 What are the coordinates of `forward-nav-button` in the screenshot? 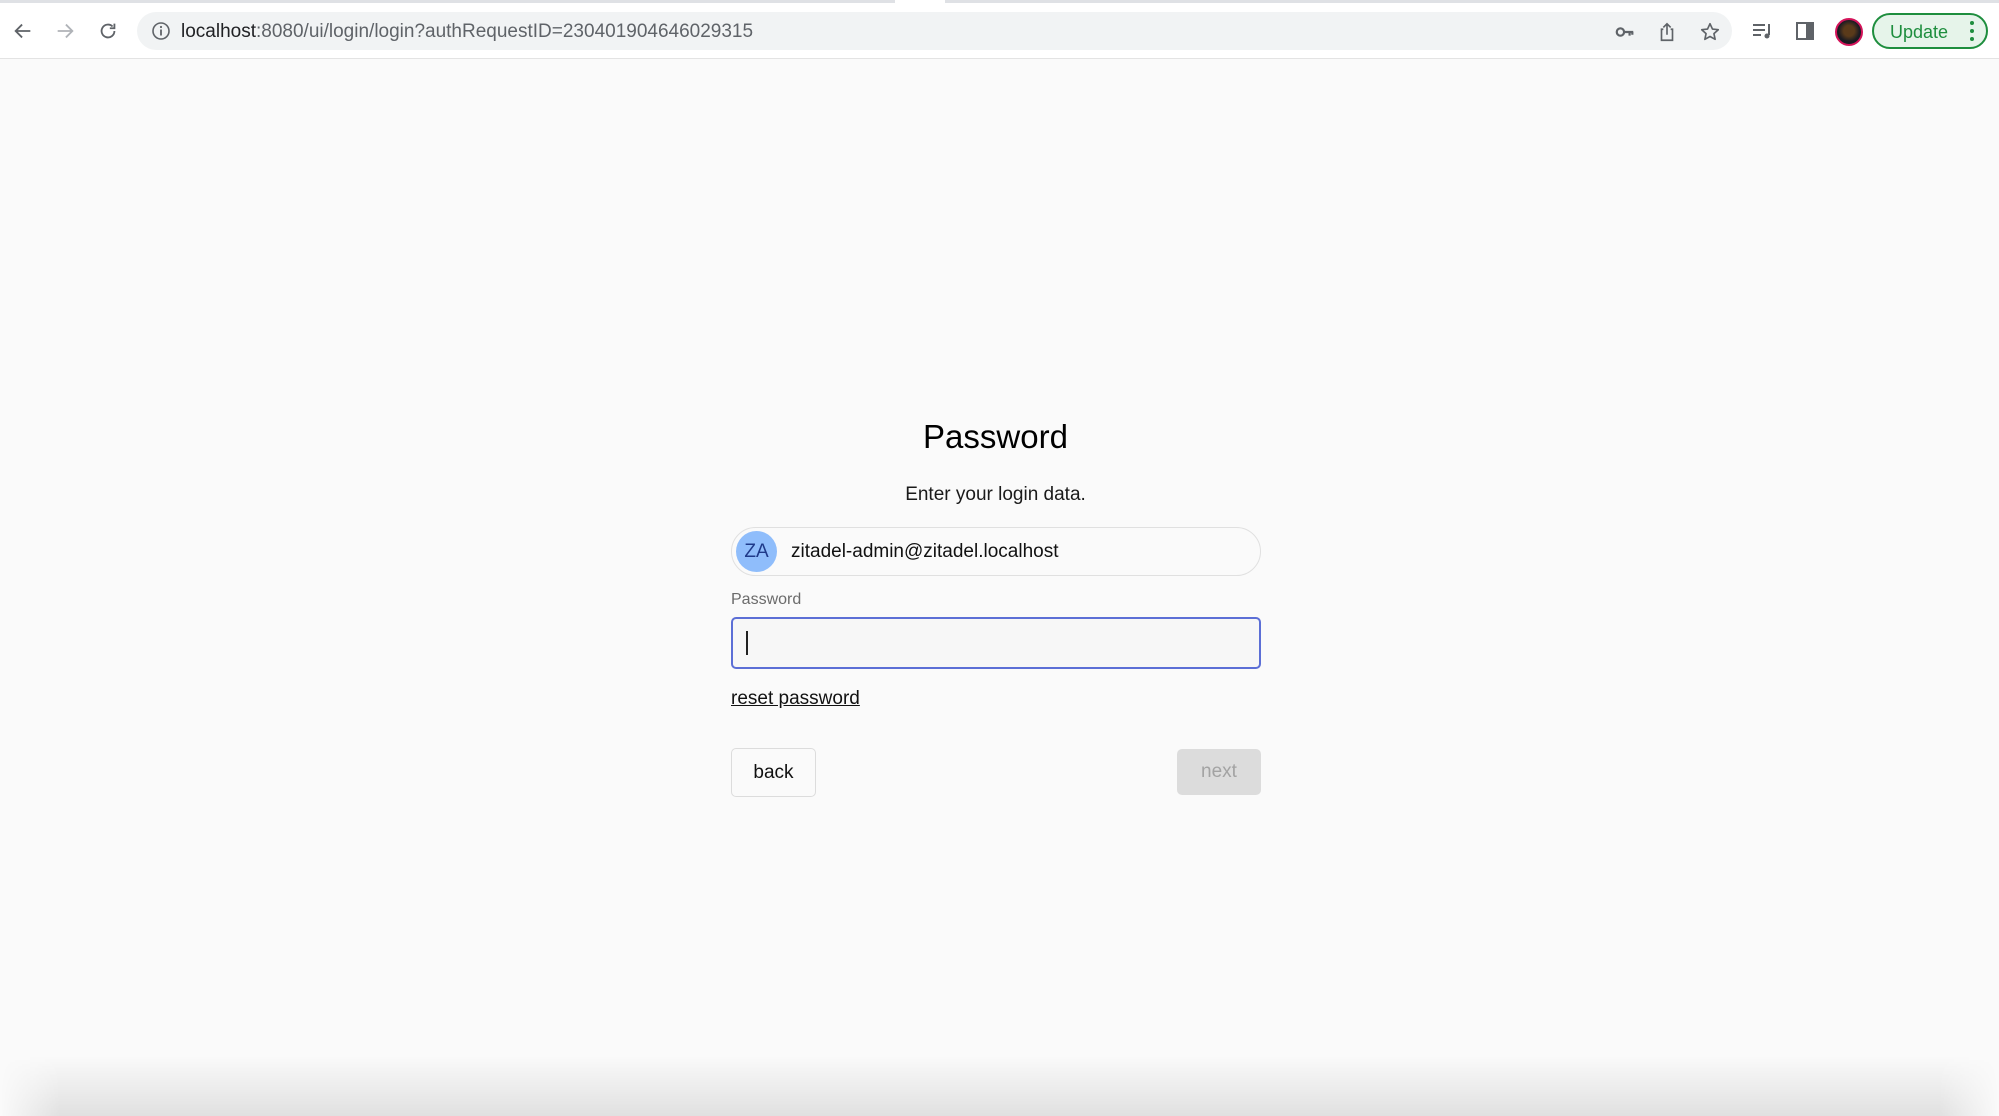 It's located at (65, 31).